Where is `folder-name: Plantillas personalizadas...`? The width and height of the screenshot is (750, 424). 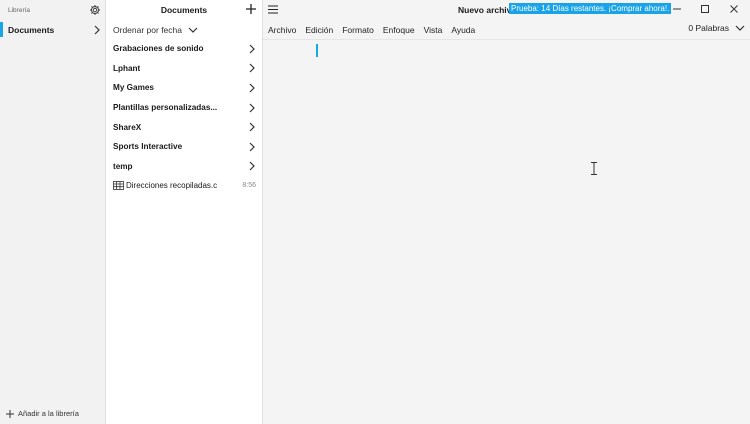 folder-name: Plantillas personalizadas... is located at coordinates (165, 108).